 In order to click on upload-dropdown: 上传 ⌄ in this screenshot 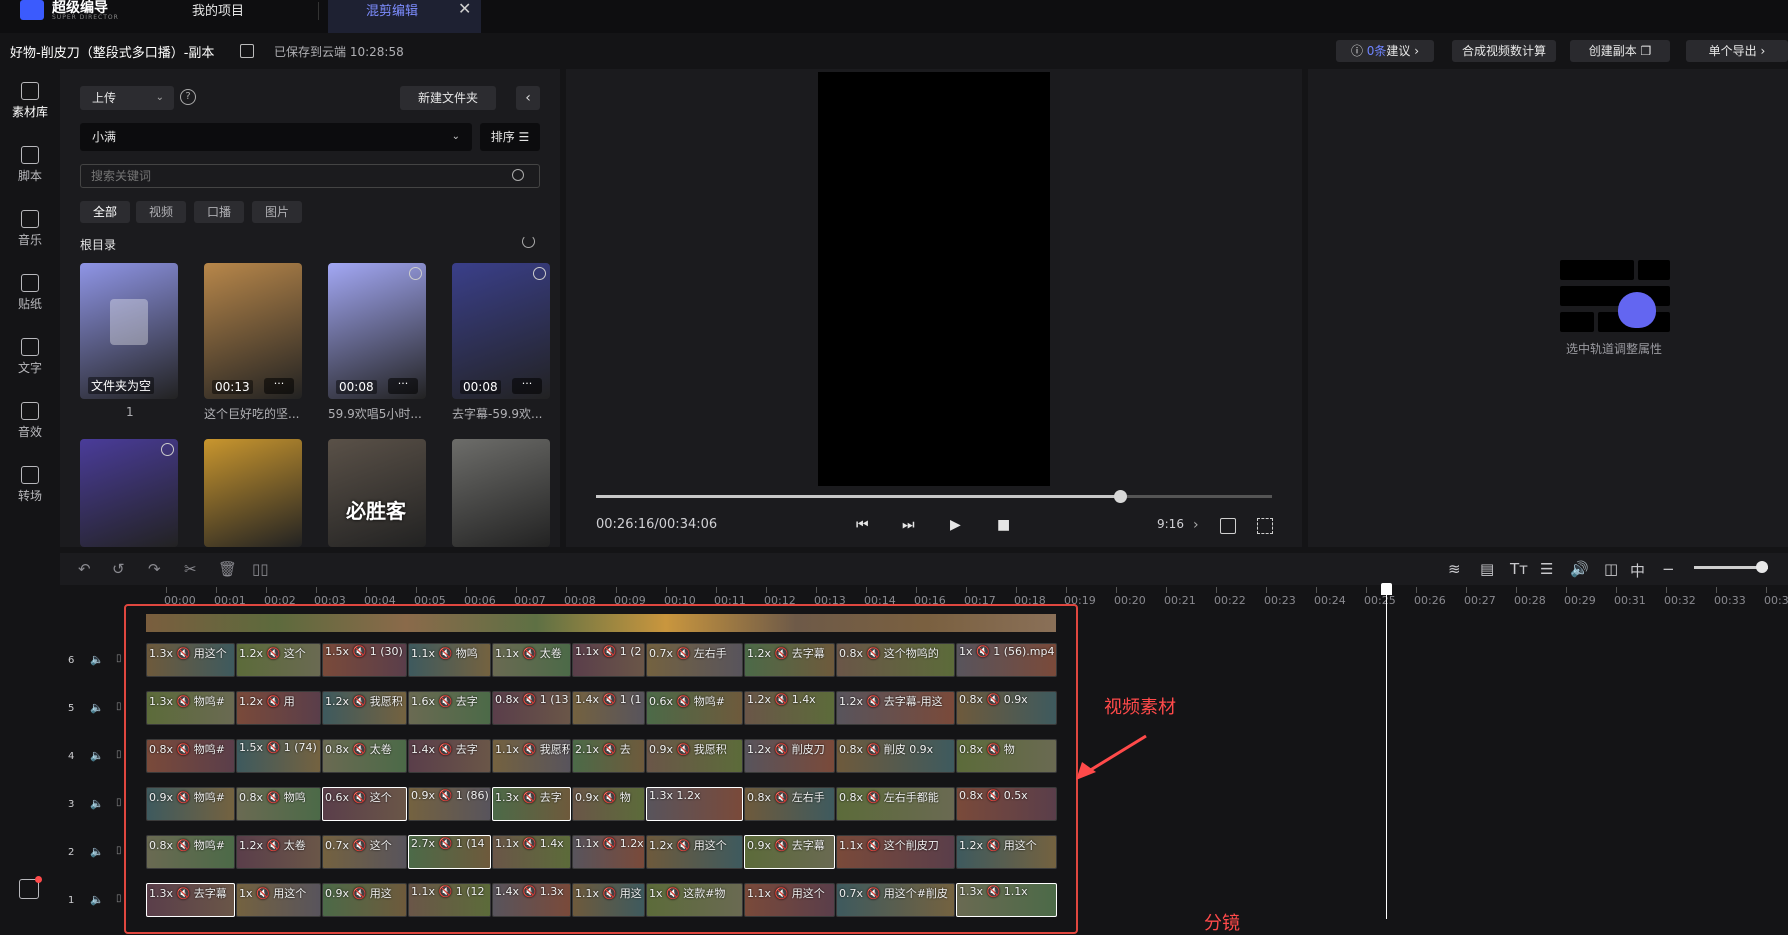, I will do `click(127, 98)`.